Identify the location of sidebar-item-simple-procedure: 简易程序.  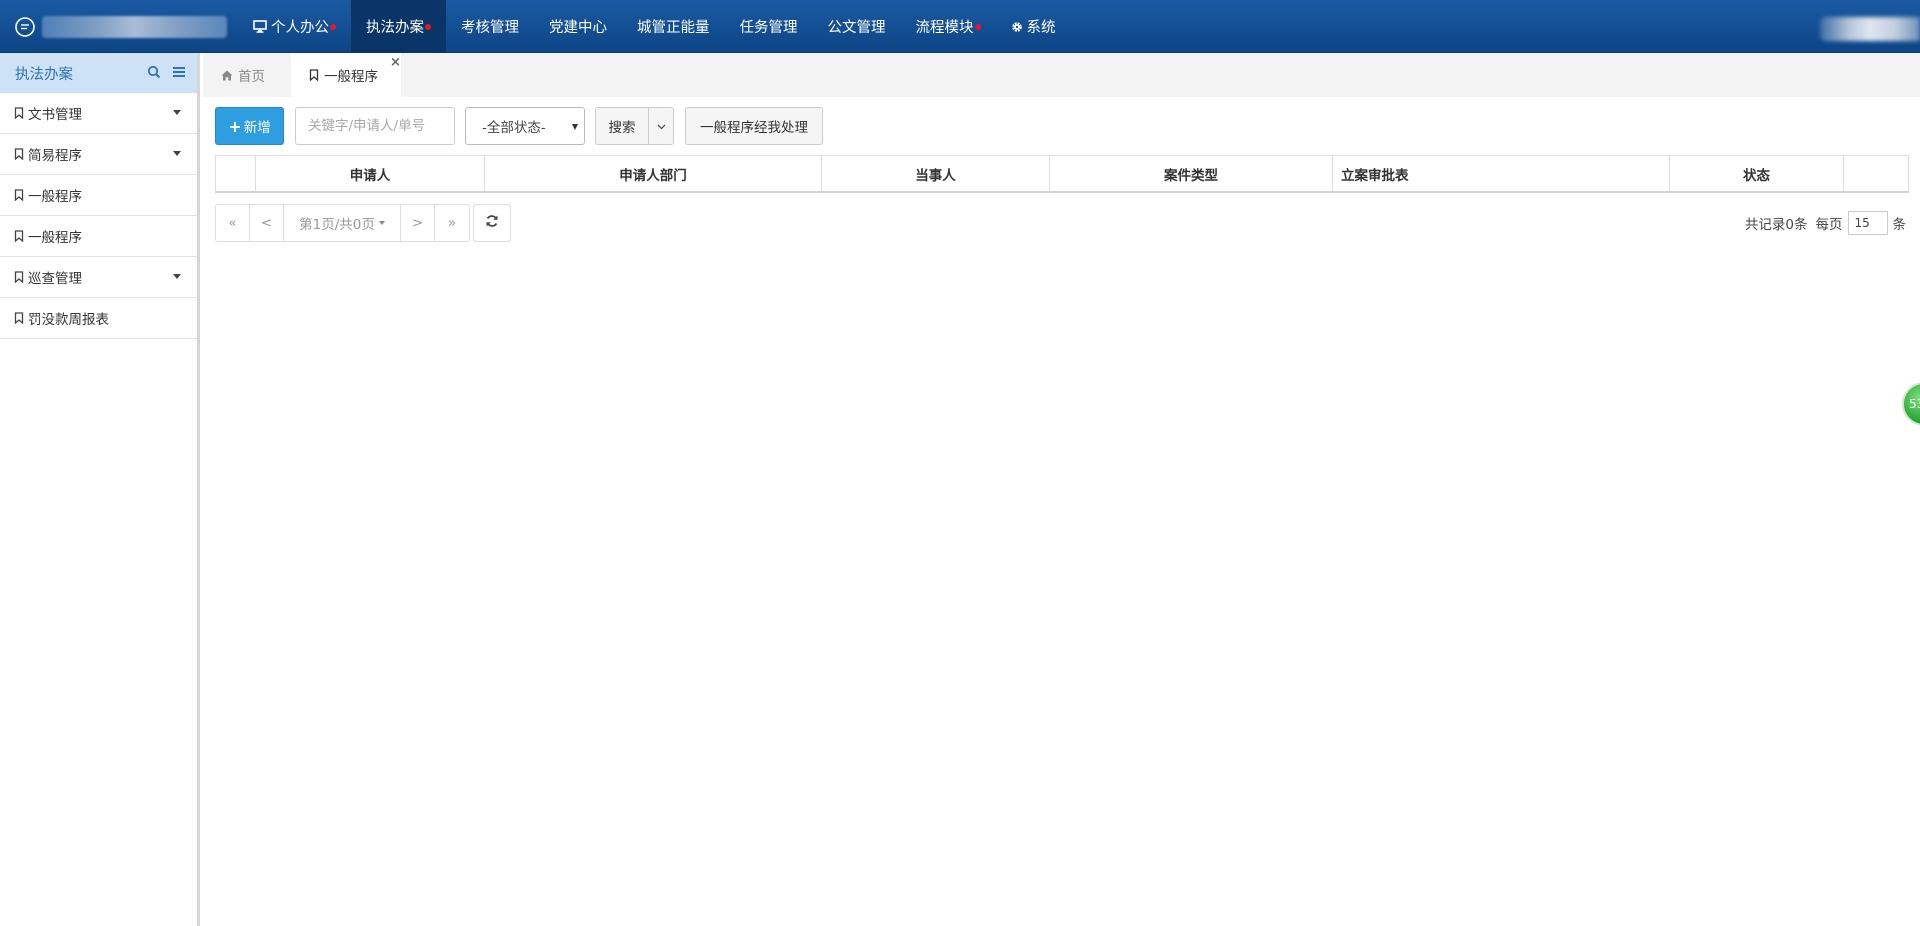
(98, 154).